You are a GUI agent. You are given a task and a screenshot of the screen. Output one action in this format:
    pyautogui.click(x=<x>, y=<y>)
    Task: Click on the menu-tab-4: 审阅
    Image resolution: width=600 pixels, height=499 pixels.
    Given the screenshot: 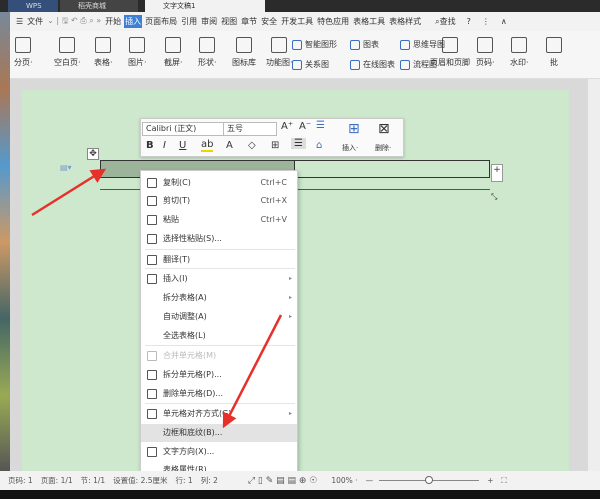 What is the action you would take?
    pyautogui.click(x=209, y=21)
    